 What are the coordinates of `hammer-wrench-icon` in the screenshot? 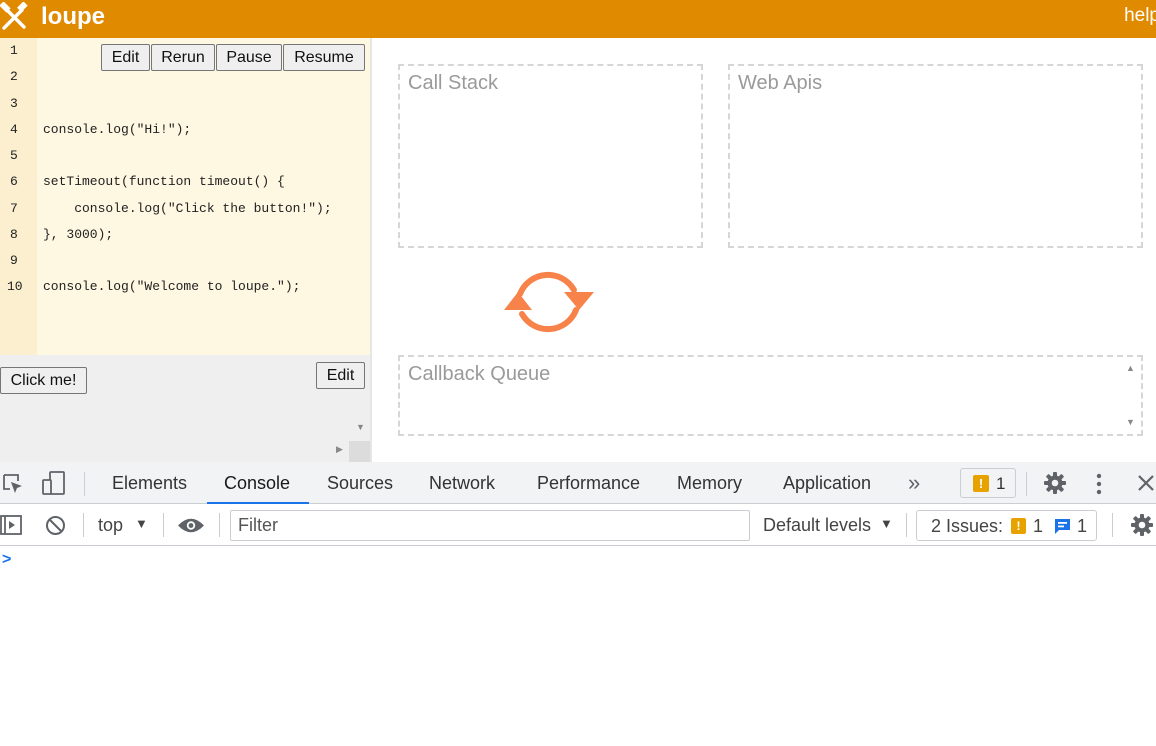 It's located at (14, 16).